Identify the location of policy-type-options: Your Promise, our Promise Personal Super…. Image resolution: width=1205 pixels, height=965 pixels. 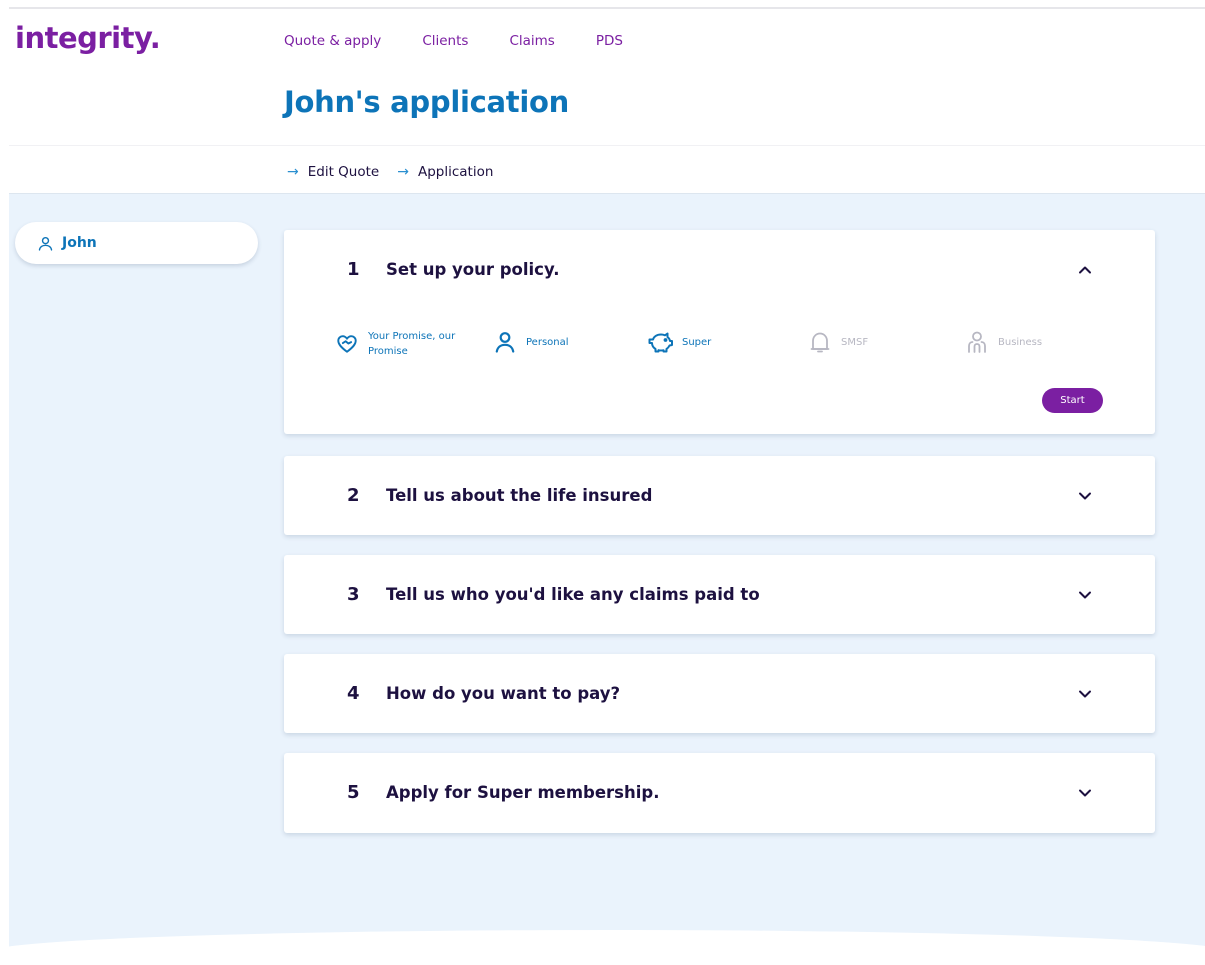
(714, 349).